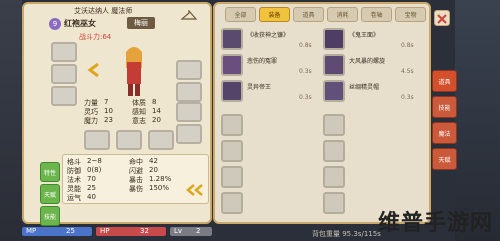  Describe the element at coordinates (141, 23) in the screenshot. I see `character-tag: 梅丽` at that location.